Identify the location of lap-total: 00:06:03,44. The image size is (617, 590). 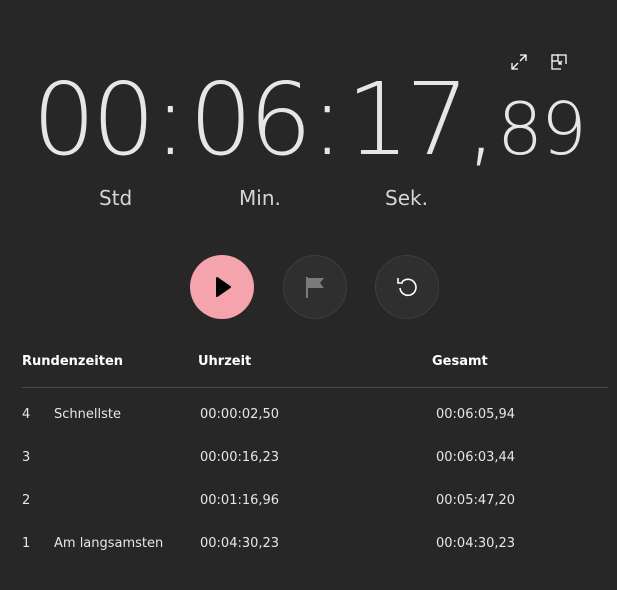
(476, 457).